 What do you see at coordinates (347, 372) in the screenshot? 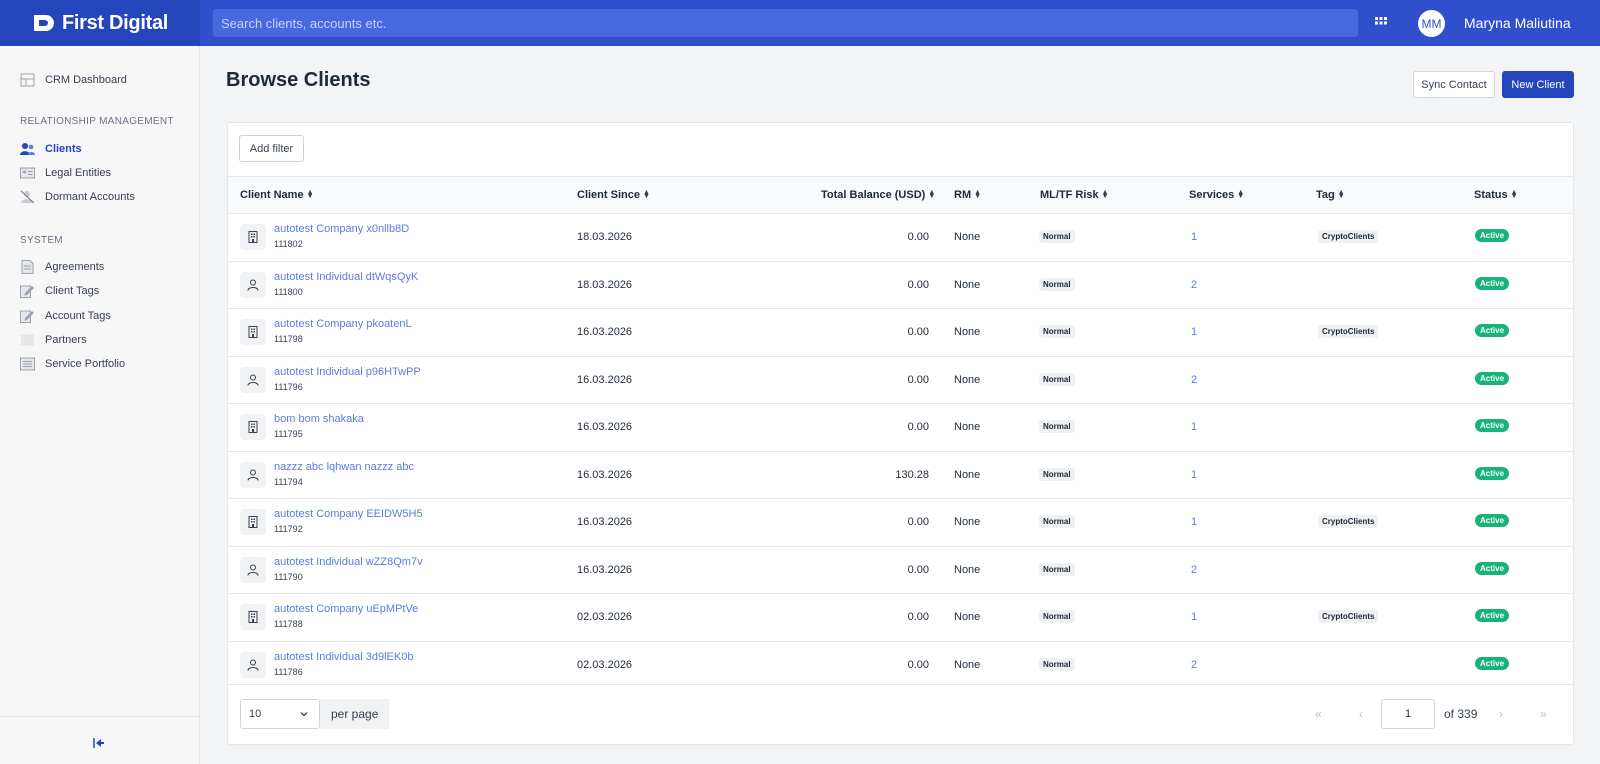
I see `client-name-link: autotest Individual p96HTwPP` at bounding box center [347, 372].